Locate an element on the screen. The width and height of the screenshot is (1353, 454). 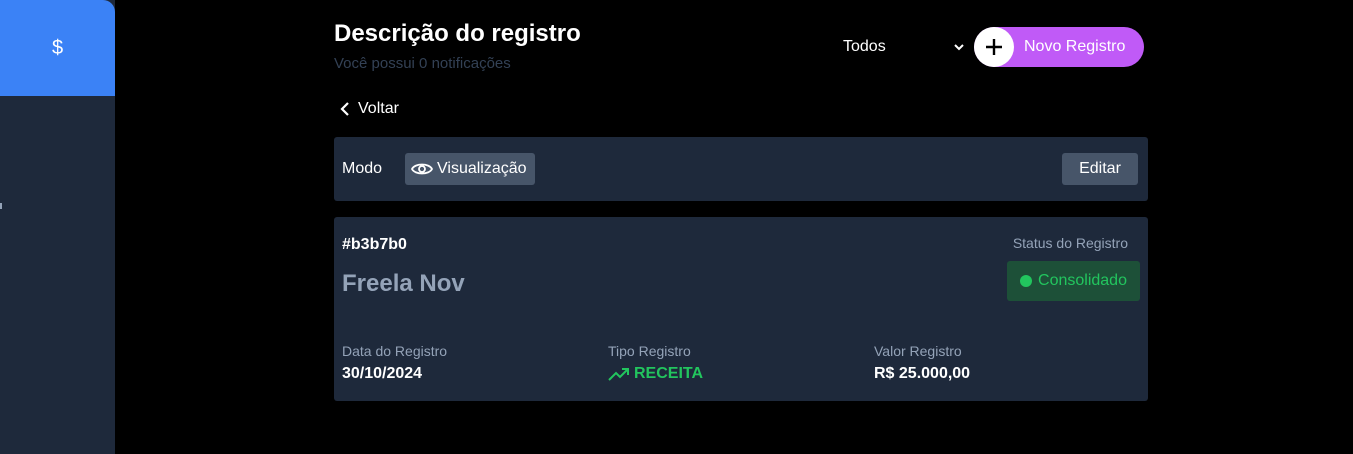
page-title: Descrição do registro is located at coordinates (457, 33).